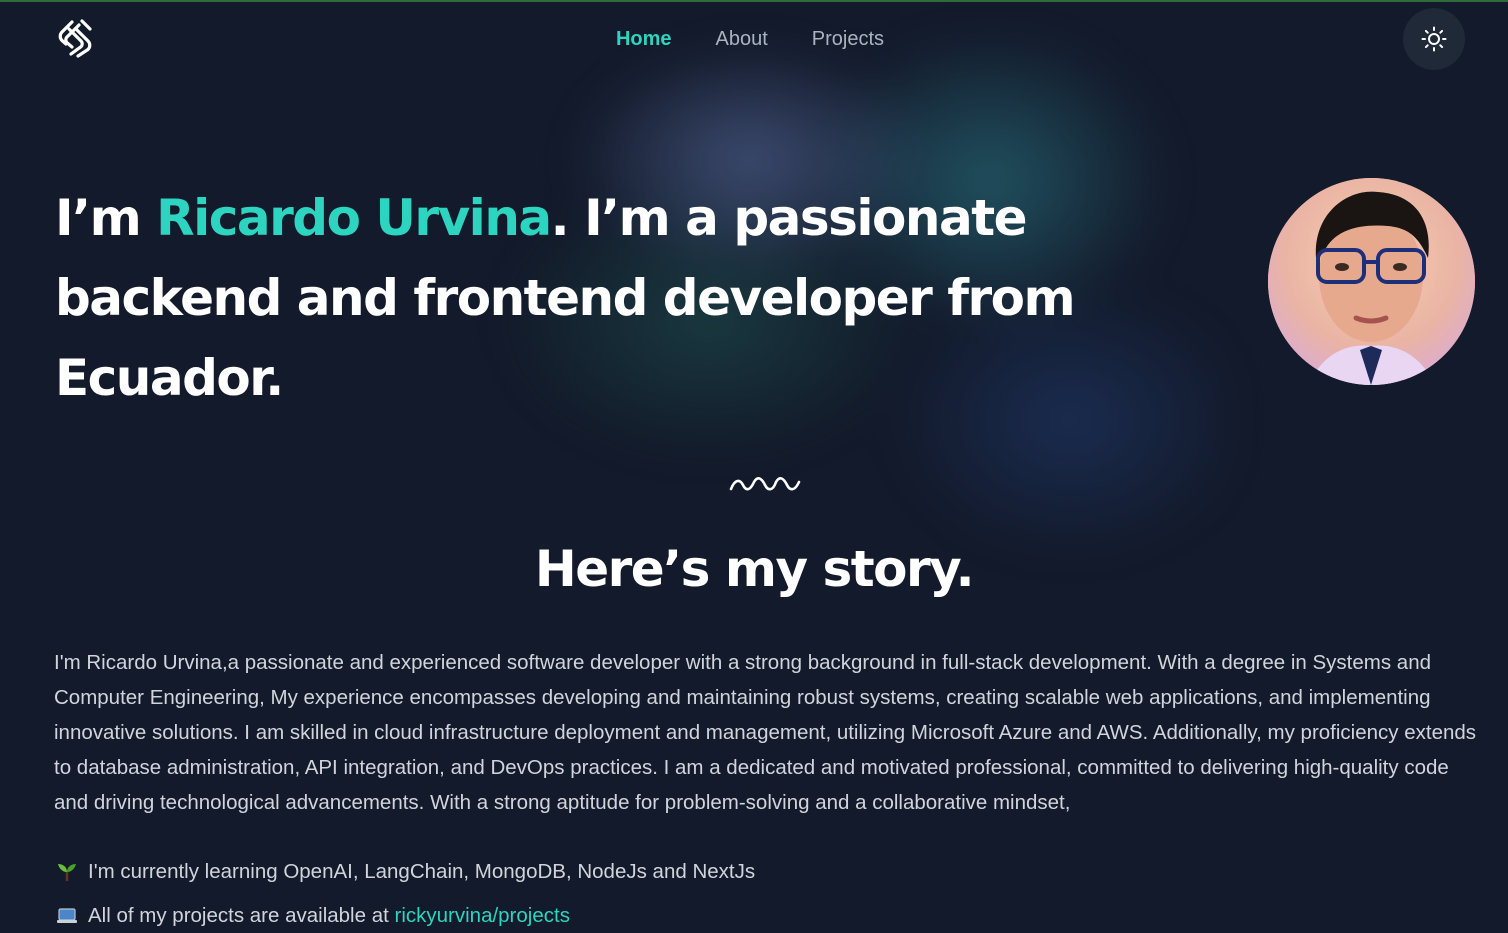  Describe the element at coordinates (241, 915) in the screenshot. I see `projects-text: All of my projects are available at` at that location.